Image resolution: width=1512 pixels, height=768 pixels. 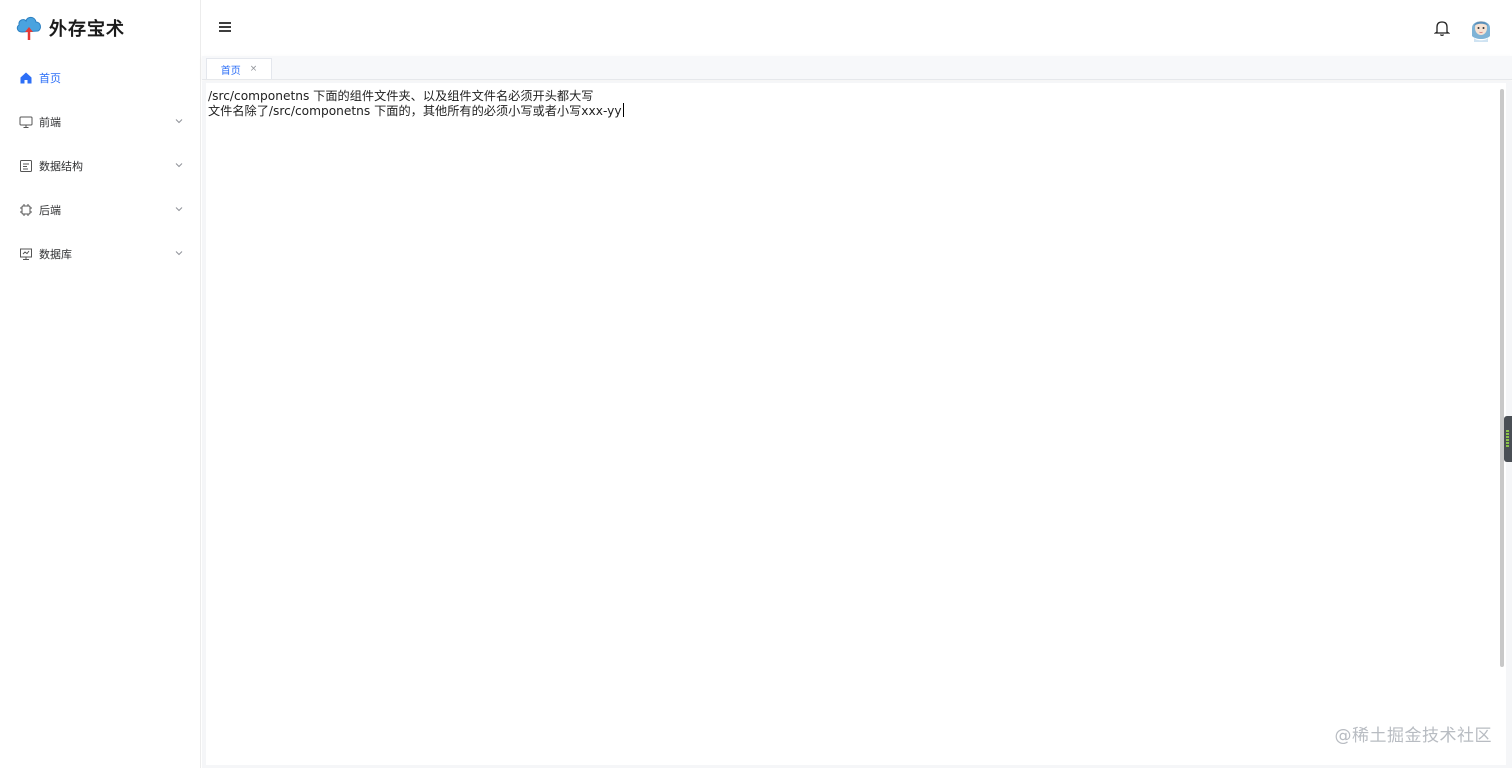 What do you see at coordinates (623, 110) in the screenshot?
I see `text-caret` at bounding box center [623, 110].